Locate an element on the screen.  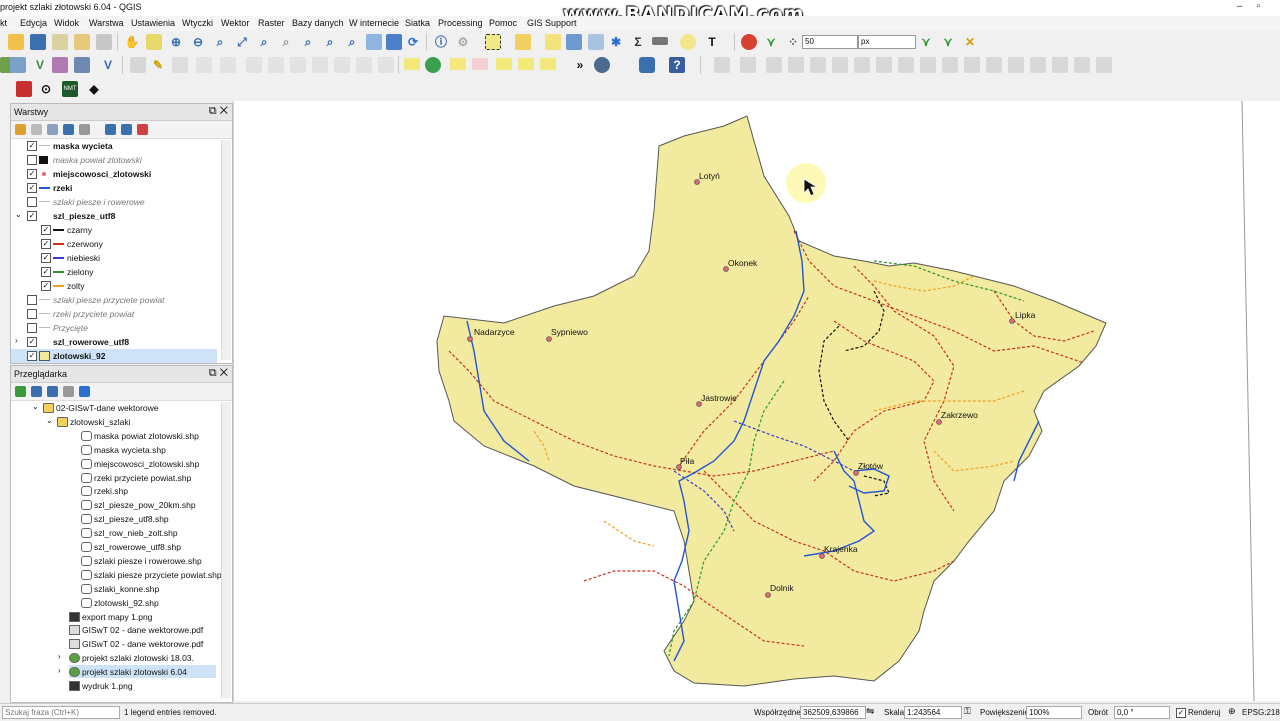
menu-siatka: Siatka is located at coordinates (417, 23).